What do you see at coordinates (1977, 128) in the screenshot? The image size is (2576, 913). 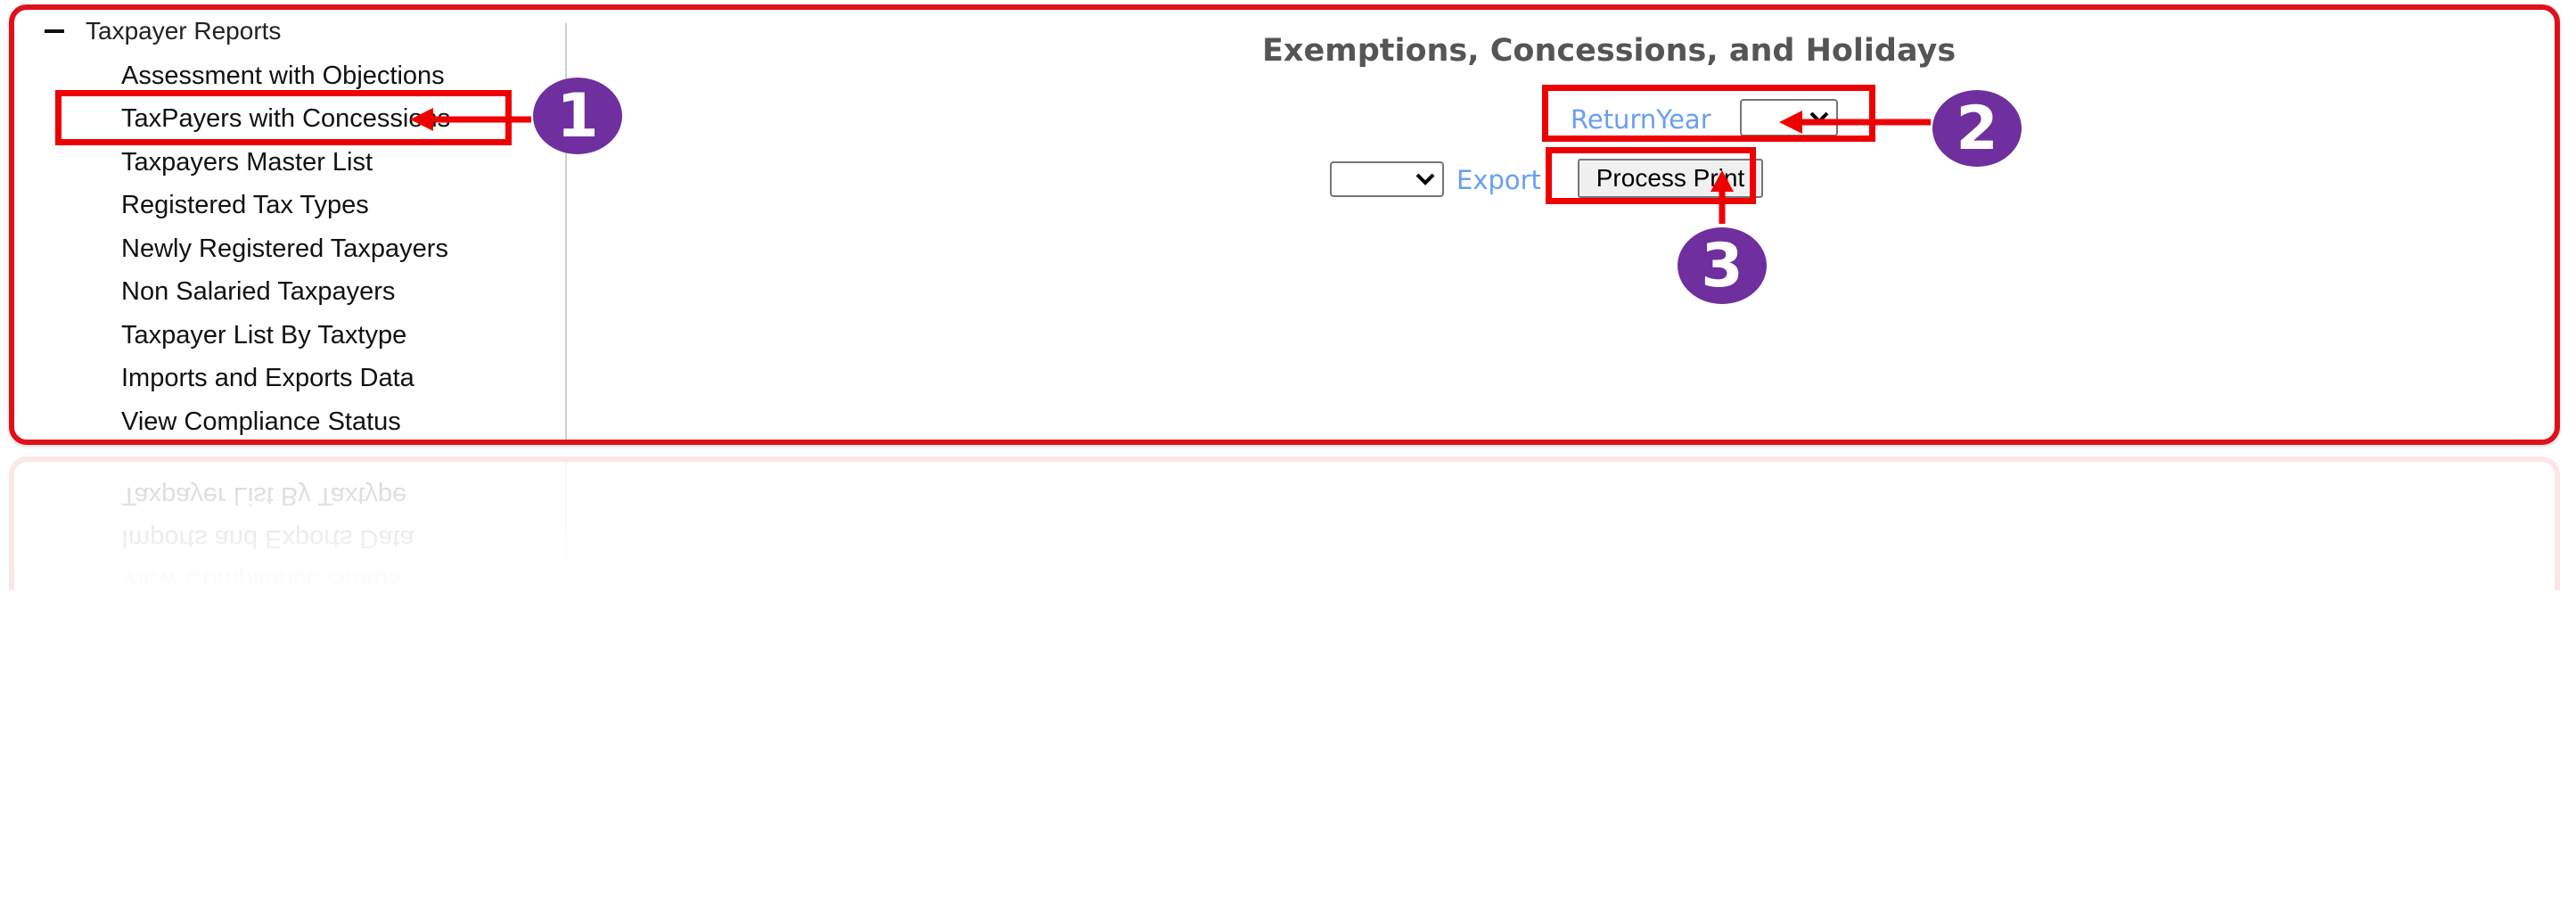 I see `step-badge-2: 2` at bounding box center [1977, 128].